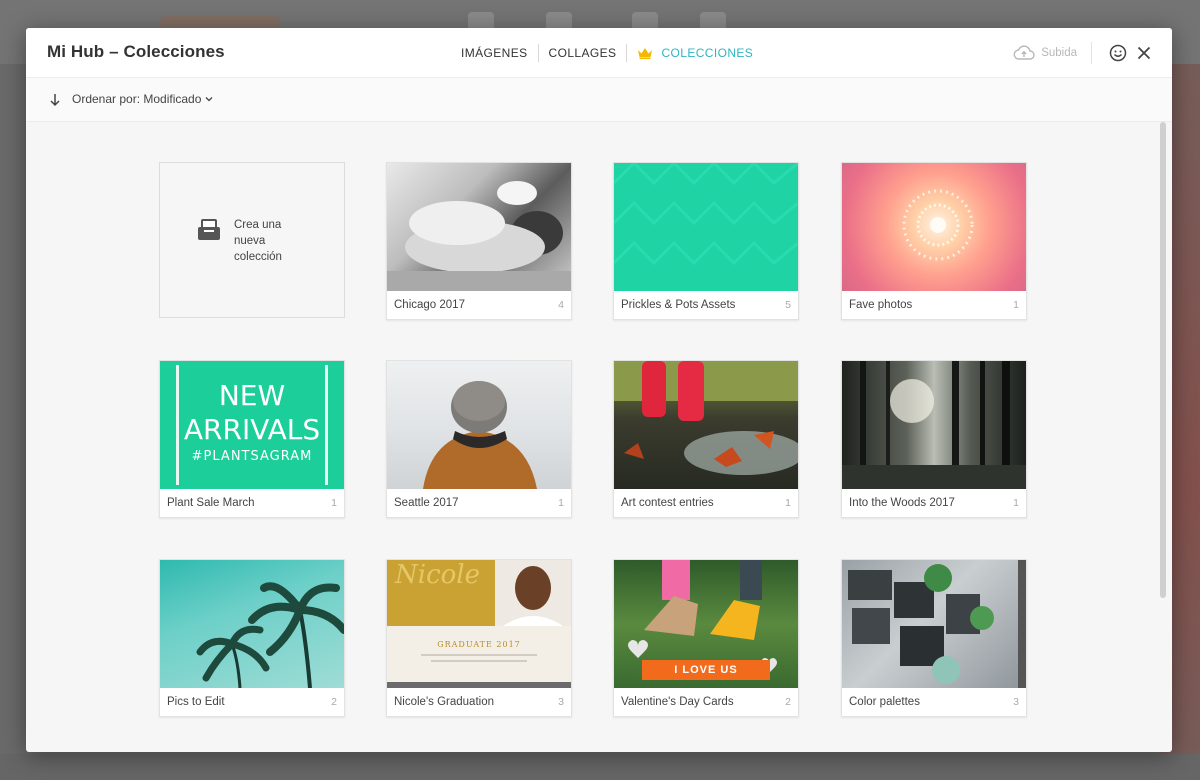  Describe the element at coordinates (494, 53) in the screenshot. I see `tab-images: IMÁGENES` at that location.